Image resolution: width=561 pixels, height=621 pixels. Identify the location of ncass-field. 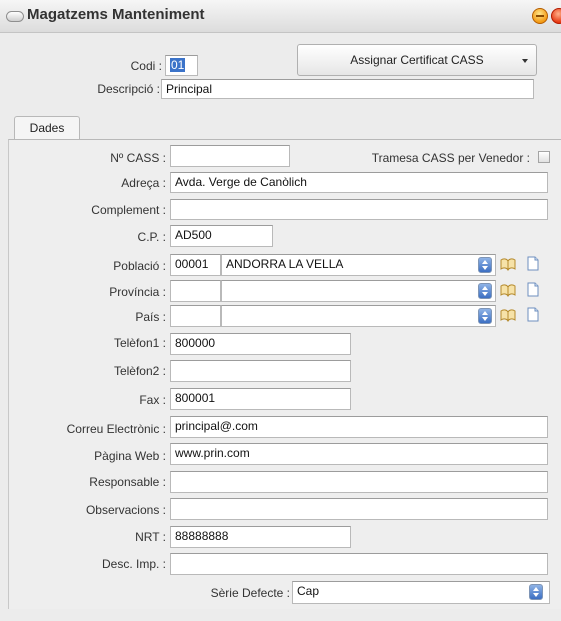
(230, 156).